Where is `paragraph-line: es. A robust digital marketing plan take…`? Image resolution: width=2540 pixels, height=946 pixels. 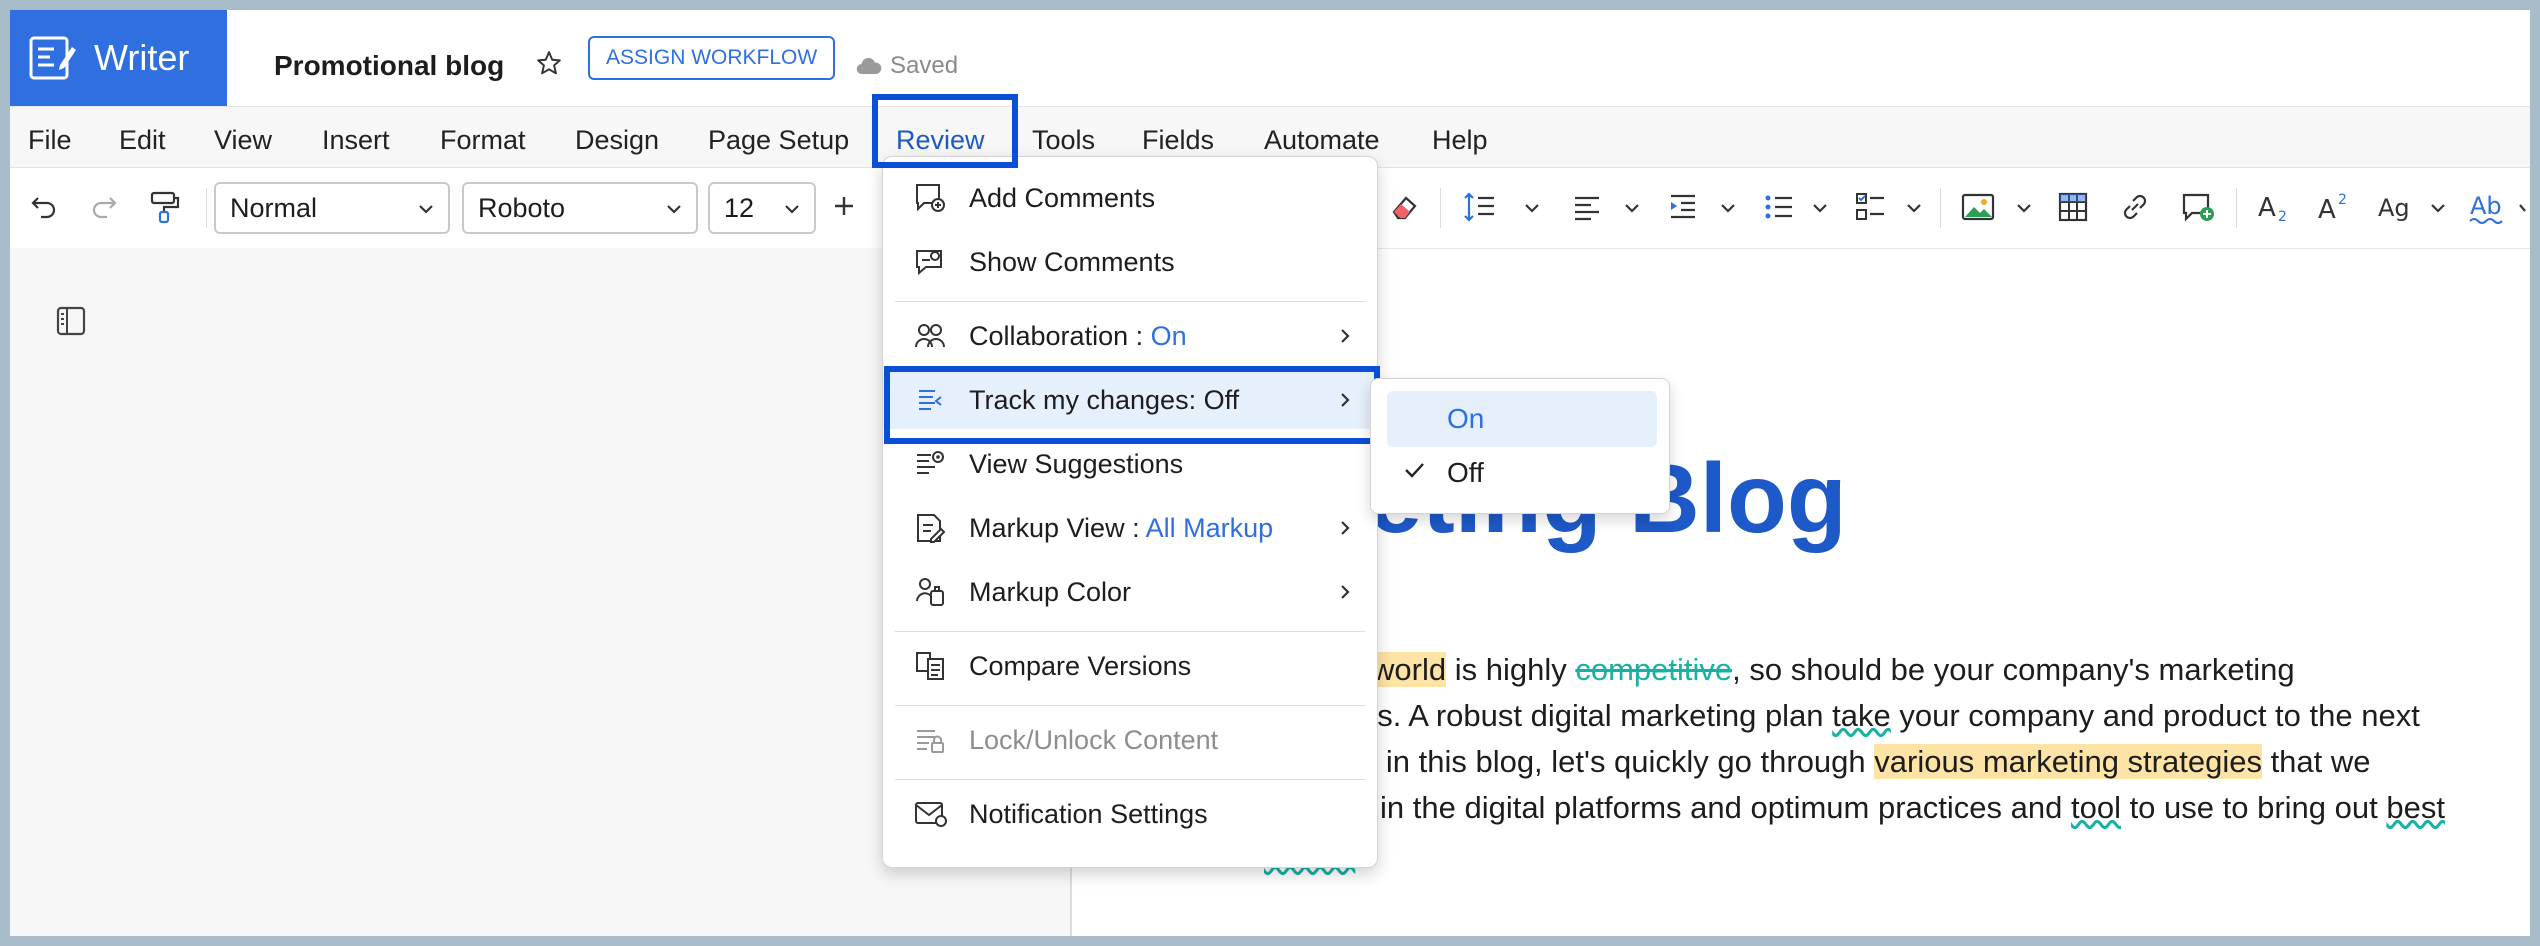 paragraph-line: es. A robust digital marketing plan take… is located at coordinates (1890, 716).